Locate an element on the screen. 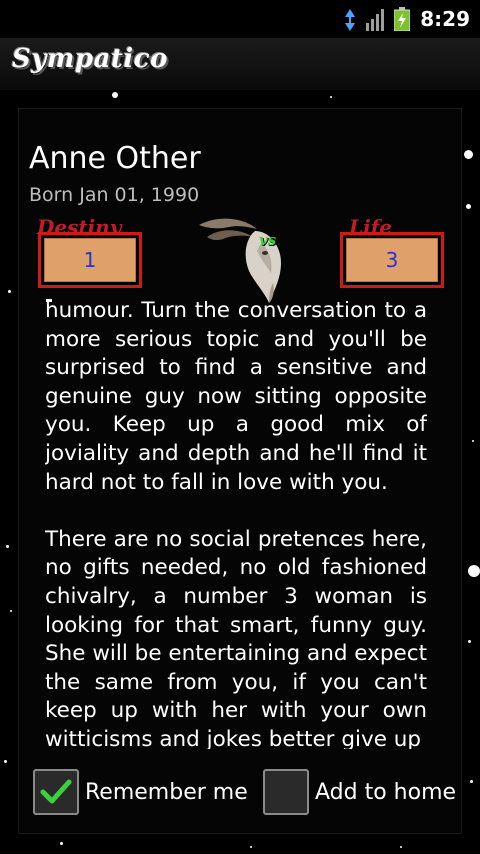 This screenshot has height=854, width=480. remember-me-label: Remember me is located at coordinates (166, 792).